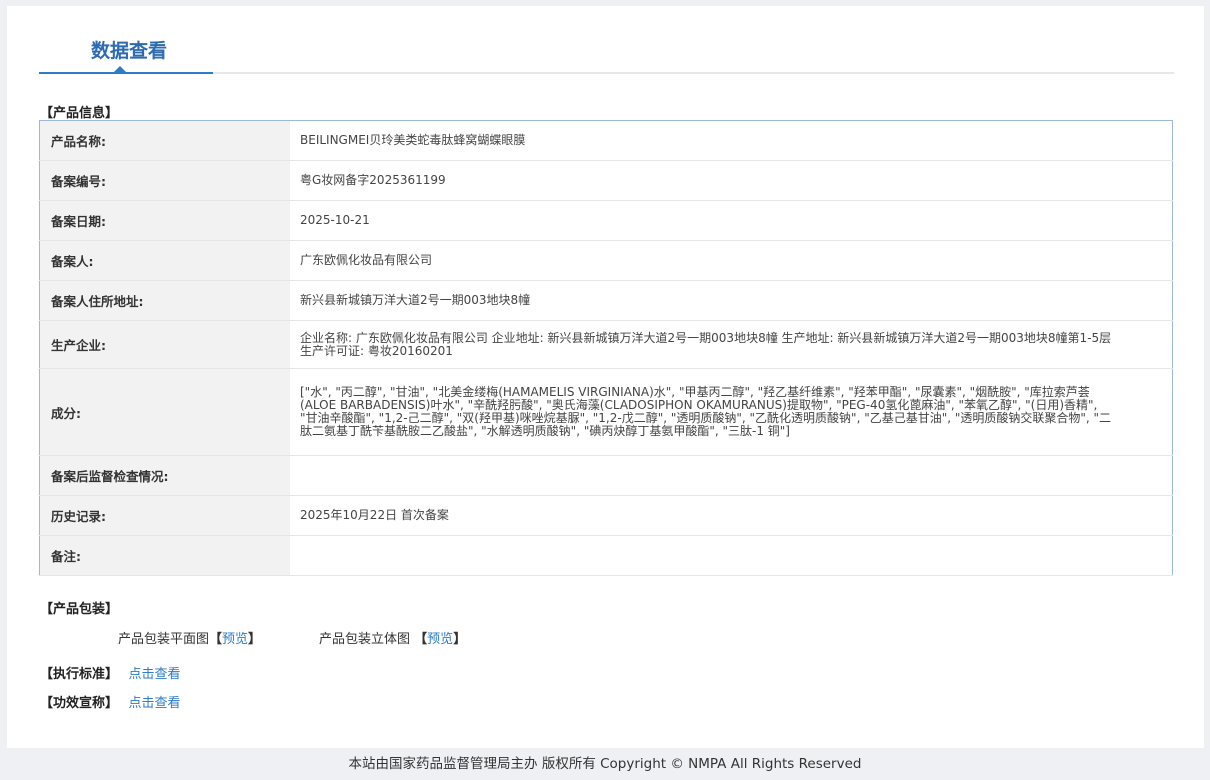 Image resolution: width=1210 pixels, height=780 pixels. Describe the element at coordinates (129, 49) in the screenshot. I see `tab-data-view: 数据查看` at that location.